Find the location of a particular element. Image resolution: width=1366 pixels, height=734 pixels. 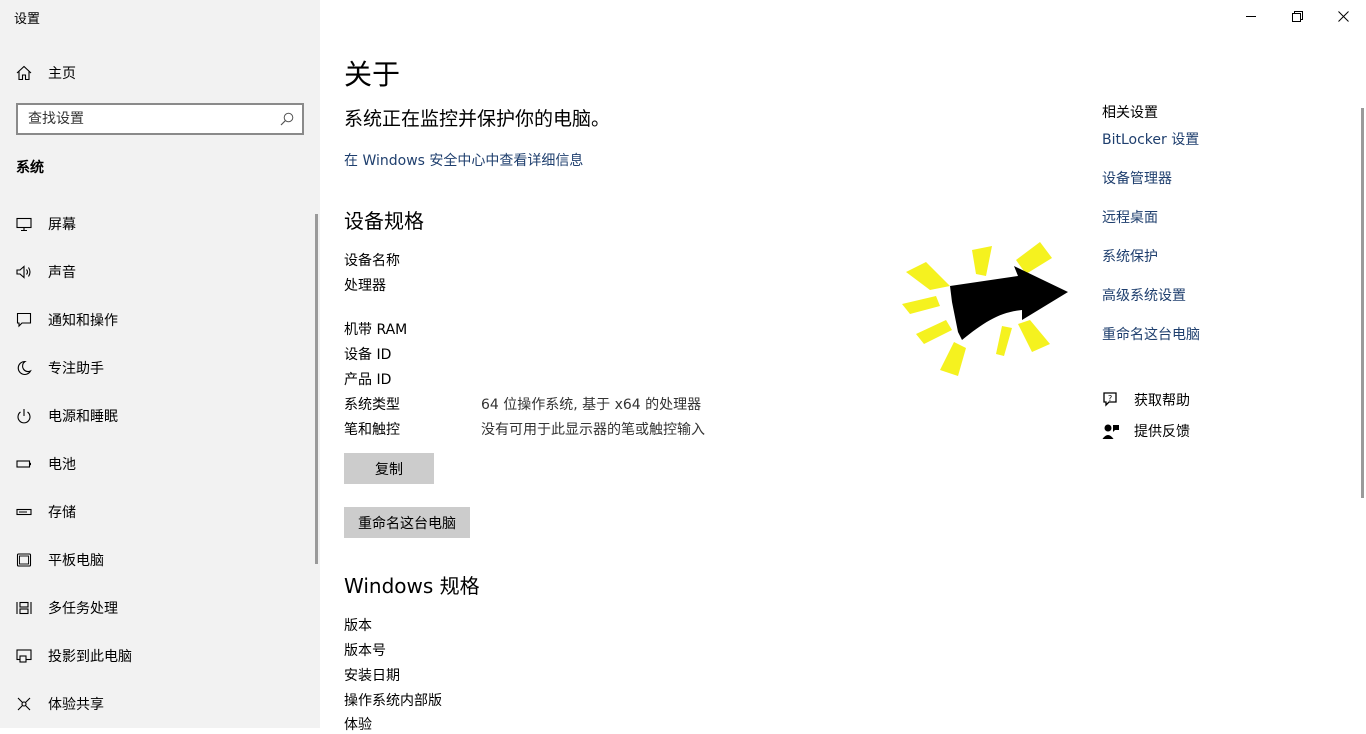

help-chat-icon: ? is located at coordinates (1110, 399).